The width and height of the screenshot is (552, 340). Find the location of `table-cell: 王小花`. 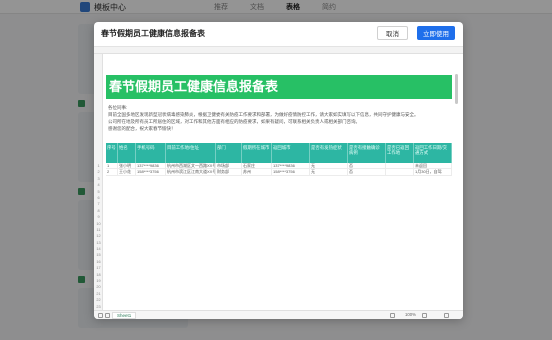

table-cell: 王小花 is located at coordinates (127, 172).